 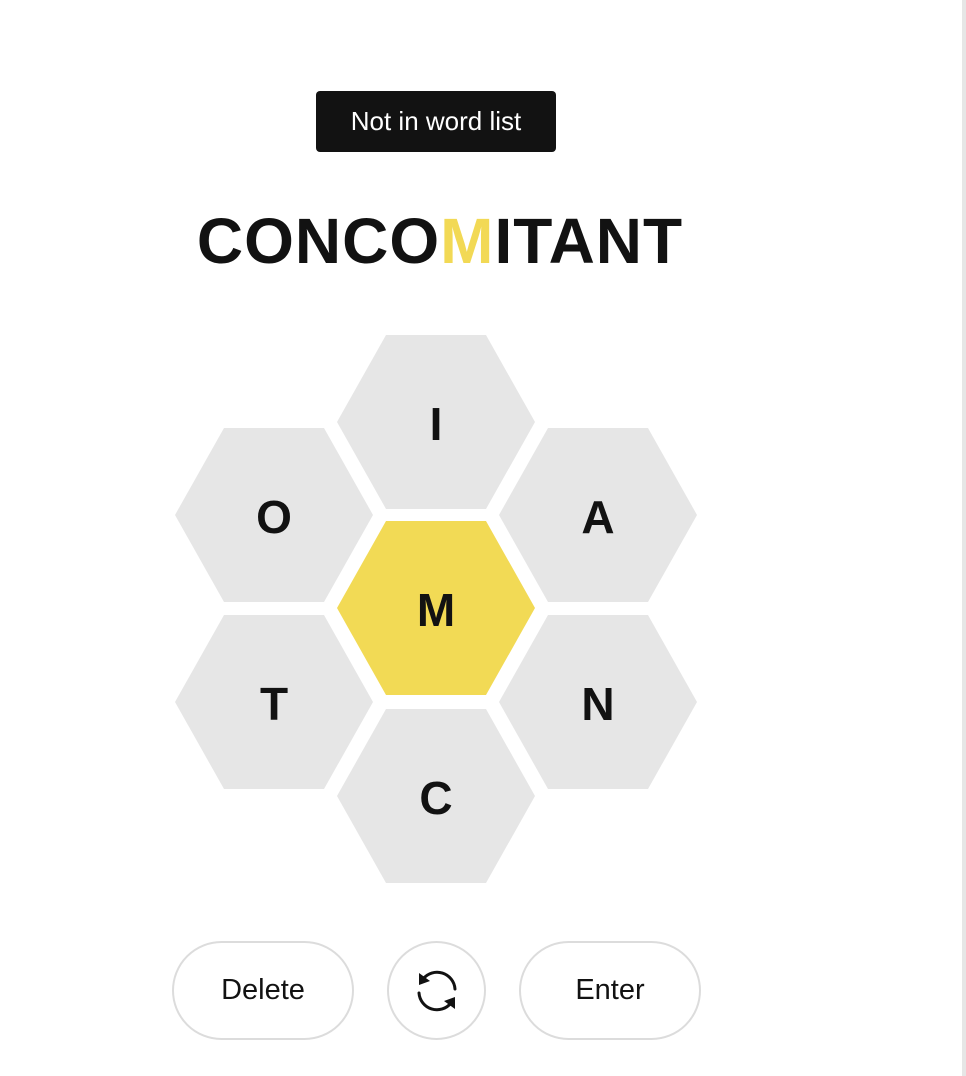 I want to click on enter-button-label: Enter, so click(x=610, y=990).